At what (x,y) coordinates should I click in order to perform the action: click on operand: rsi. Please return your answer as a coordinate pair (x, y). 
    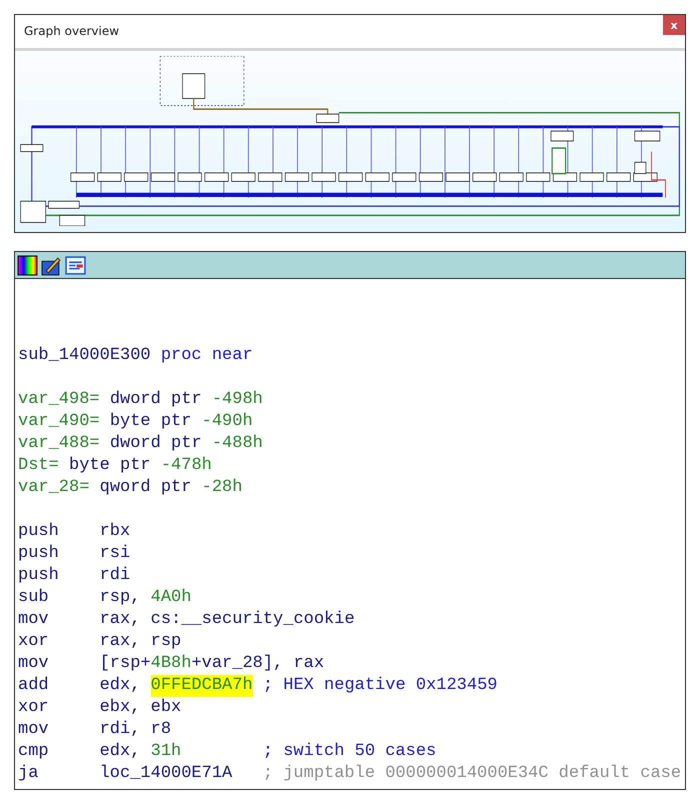
    Looking at the image, I should click on (115, 554).